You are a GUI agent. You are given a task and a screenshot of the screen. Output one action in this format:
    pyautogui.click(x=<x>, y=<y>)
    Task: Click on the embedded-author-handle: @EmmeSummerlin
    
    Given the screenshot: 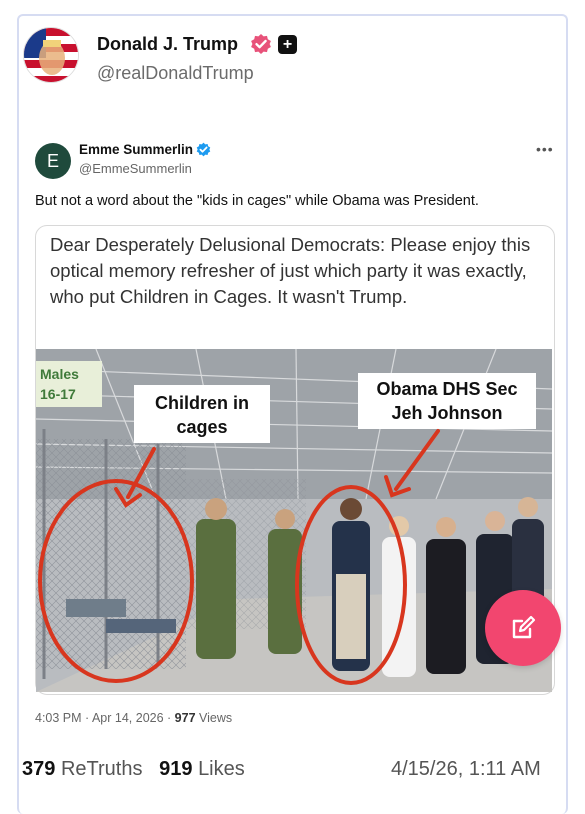 What is the action you would take?
    pyautogui.click(x=135, y=168)
    